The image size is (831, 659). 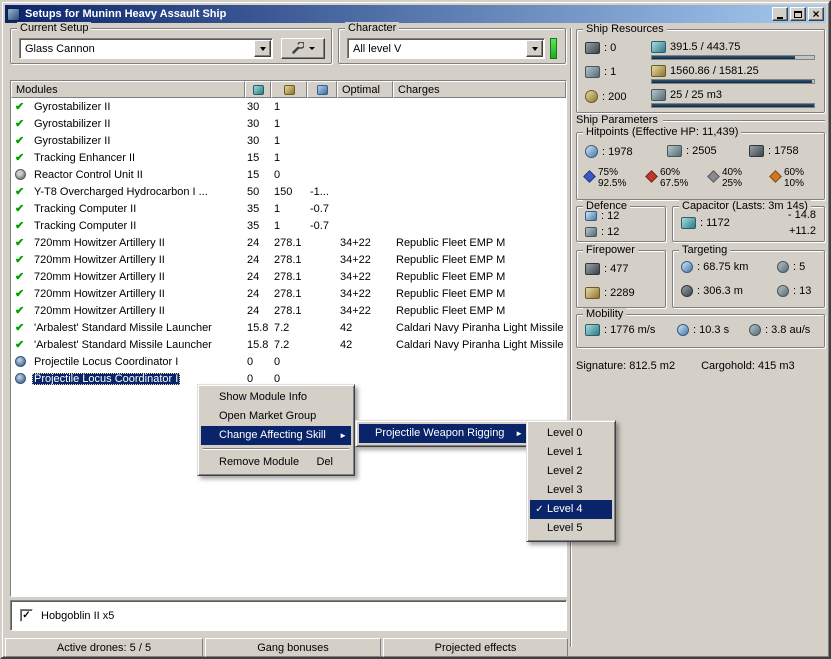 I want to click on capacitor-icon, so click(x=688, y=223).